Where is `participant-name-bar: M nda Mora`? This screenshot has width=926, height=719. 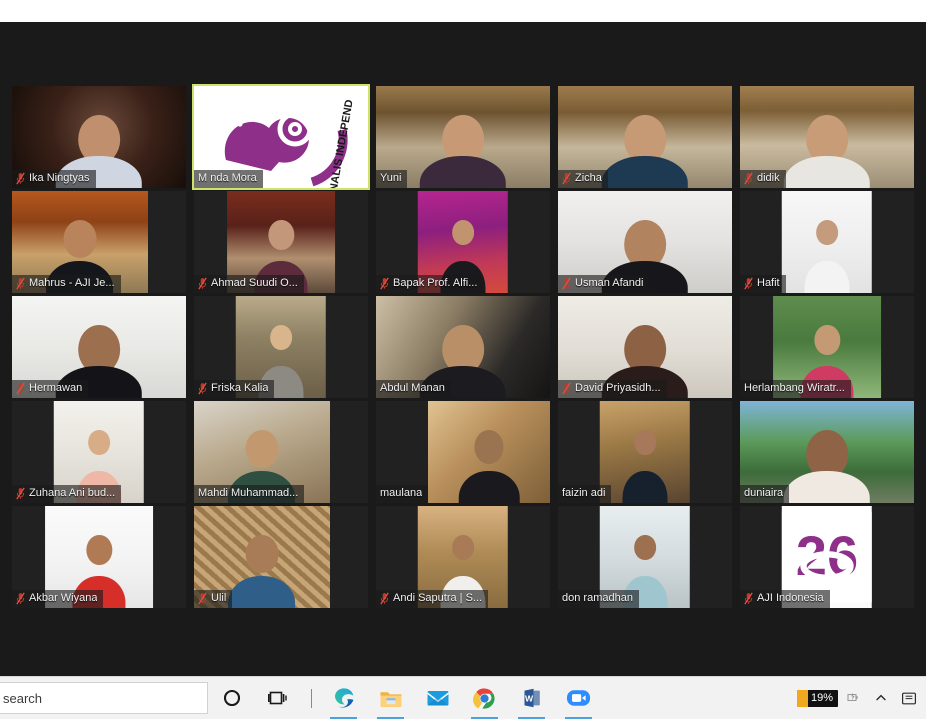 participant-name-bar: M nda Mora is located at coordinates (228, 179).